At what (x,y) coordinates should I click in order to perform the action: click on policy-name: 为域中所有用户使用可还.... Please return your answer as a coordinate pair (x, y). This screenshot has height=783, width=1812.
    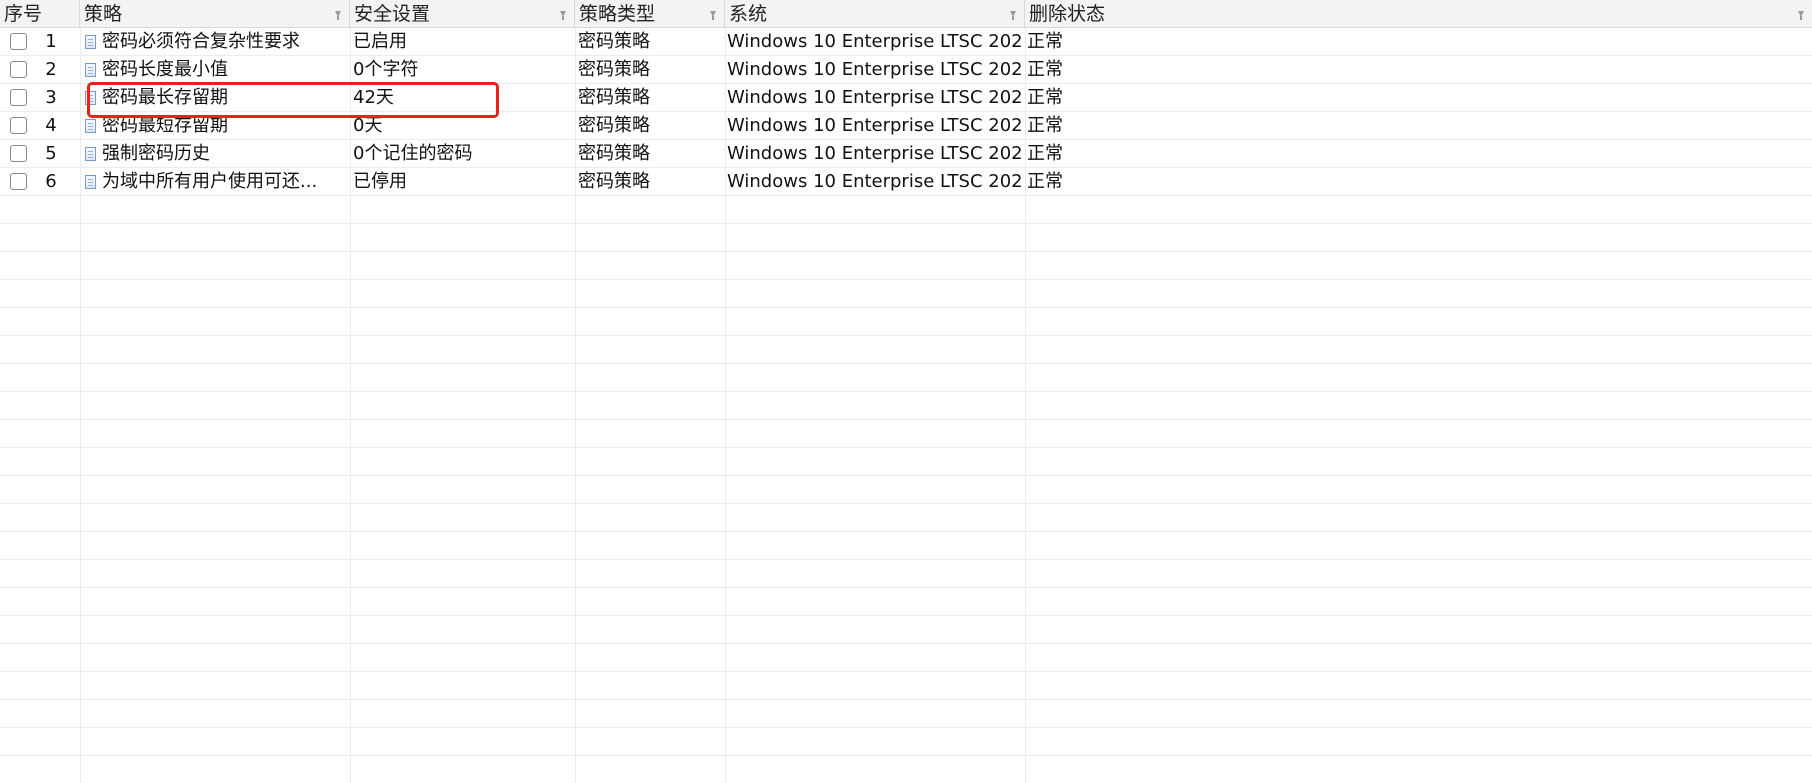
    Looking at the image, I should click on (210, 181).